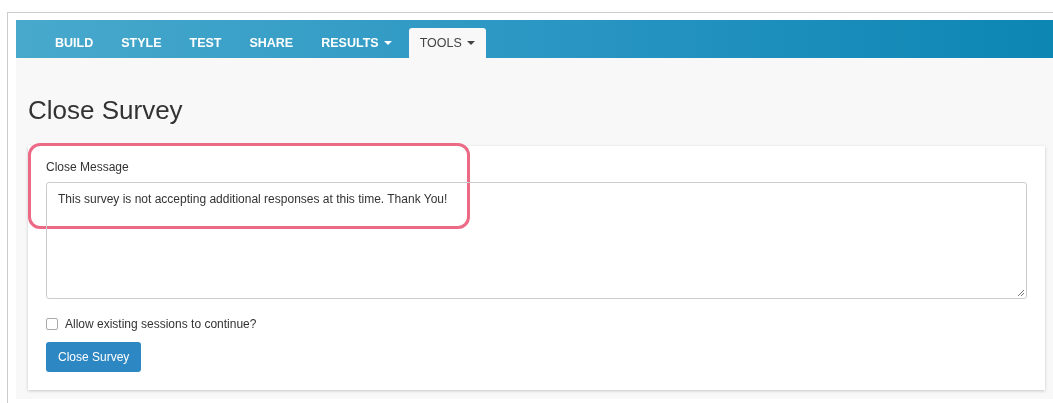 Image resolution: width=1053 pixels, height=403 pixels. What do you see at coordinates (161, 324) in the screenshot?
I see `checkbox-label: Allow existing sessions to continue?` at bounding box center [161, 324].